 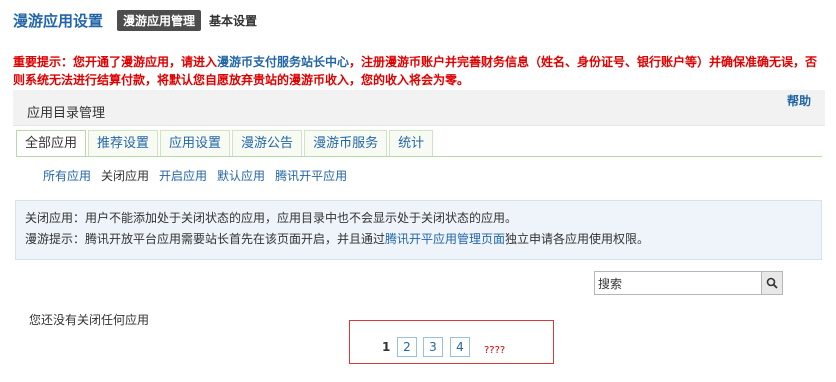 What do you see at coordinates (241, 175) in the screenshot?
I see `subnav-default-apps: 默认应用` at bounding box center [241, 175].